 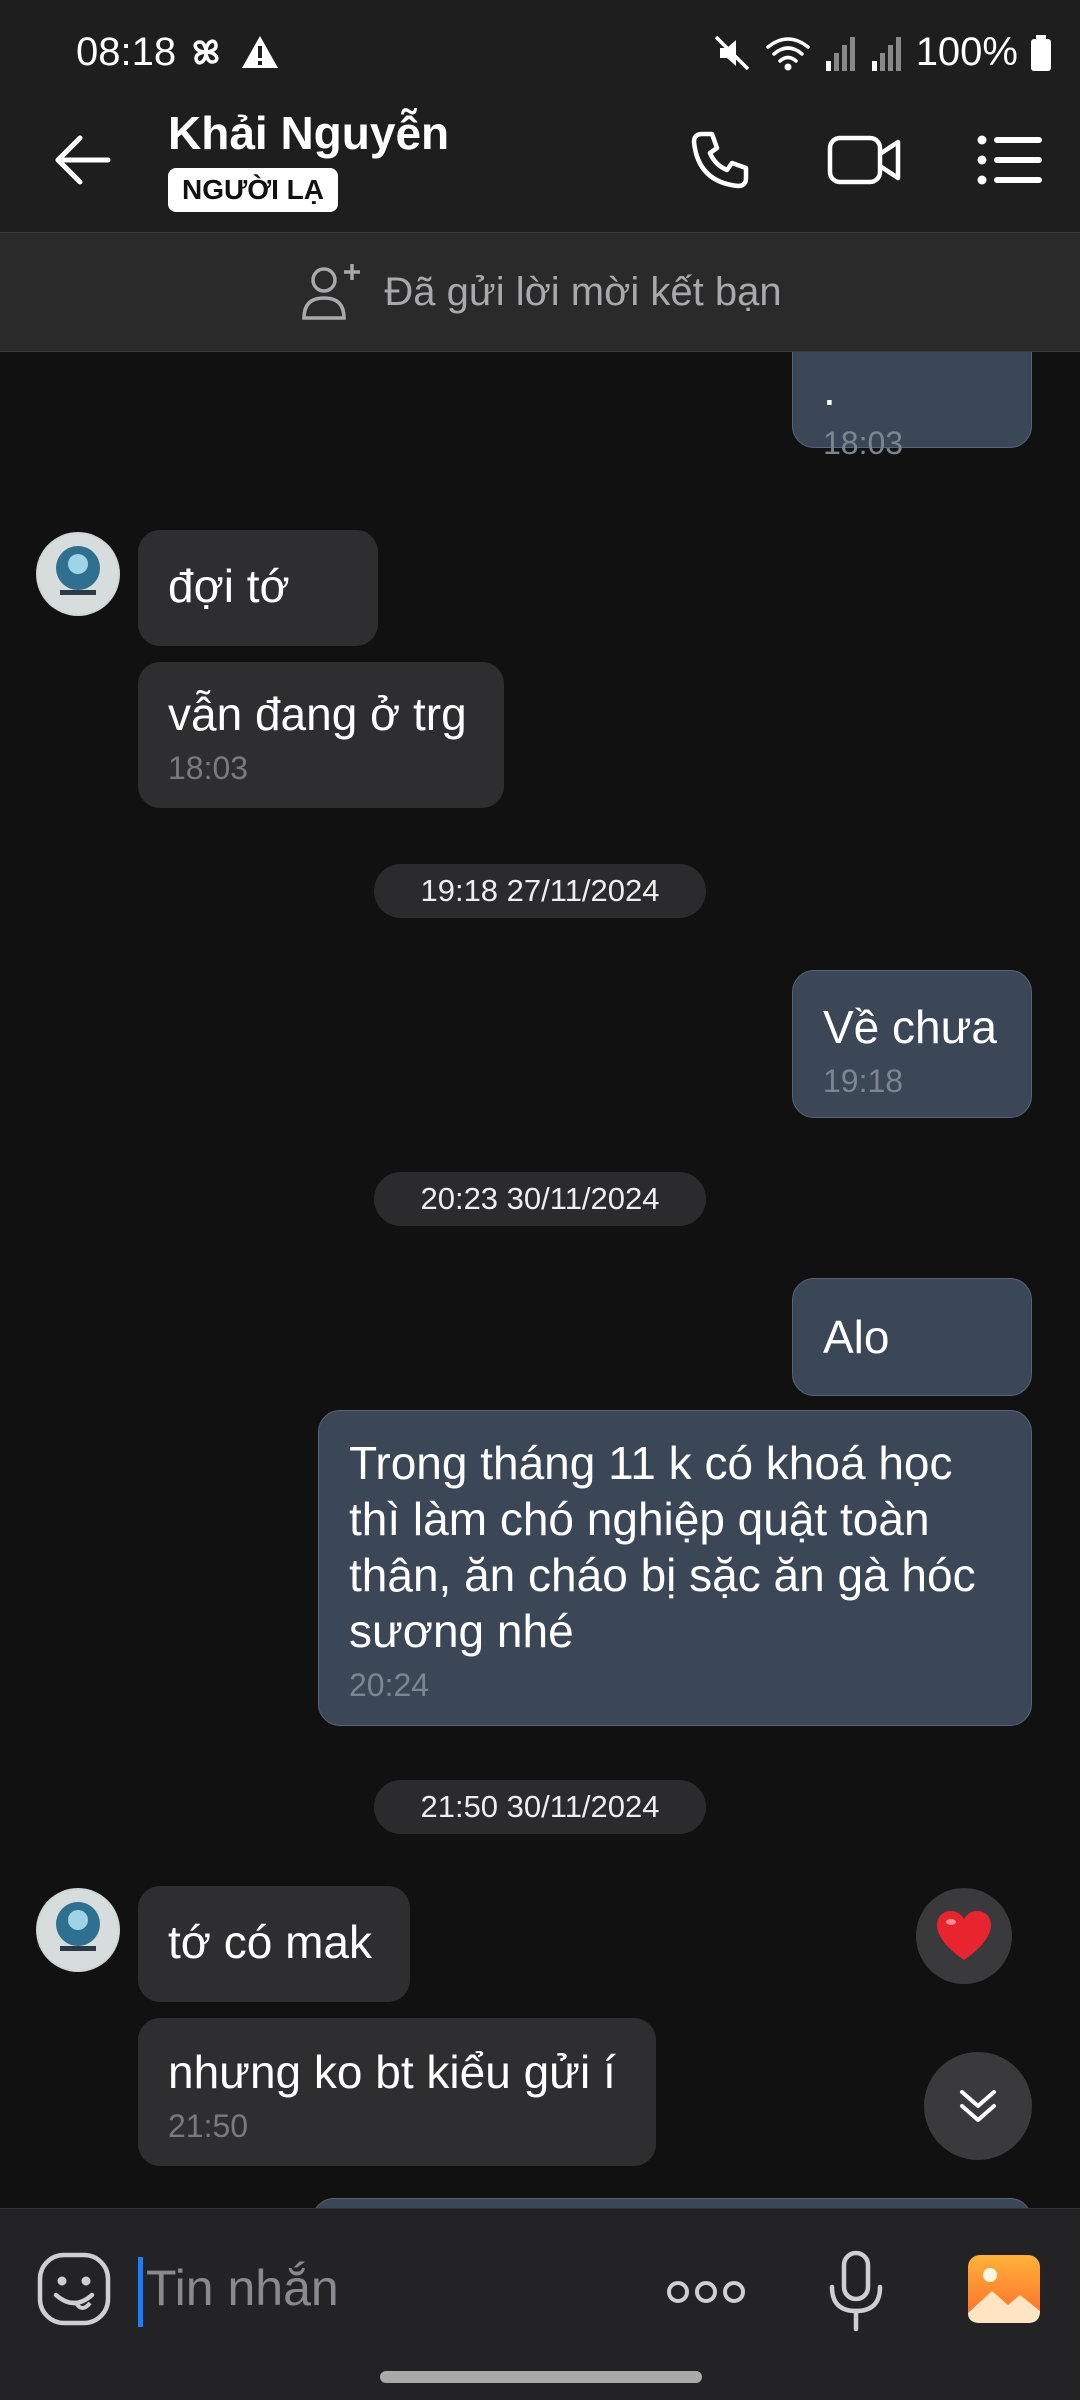 I want to click on message-input: Tin nhắn, so click(x=242, y=2288).